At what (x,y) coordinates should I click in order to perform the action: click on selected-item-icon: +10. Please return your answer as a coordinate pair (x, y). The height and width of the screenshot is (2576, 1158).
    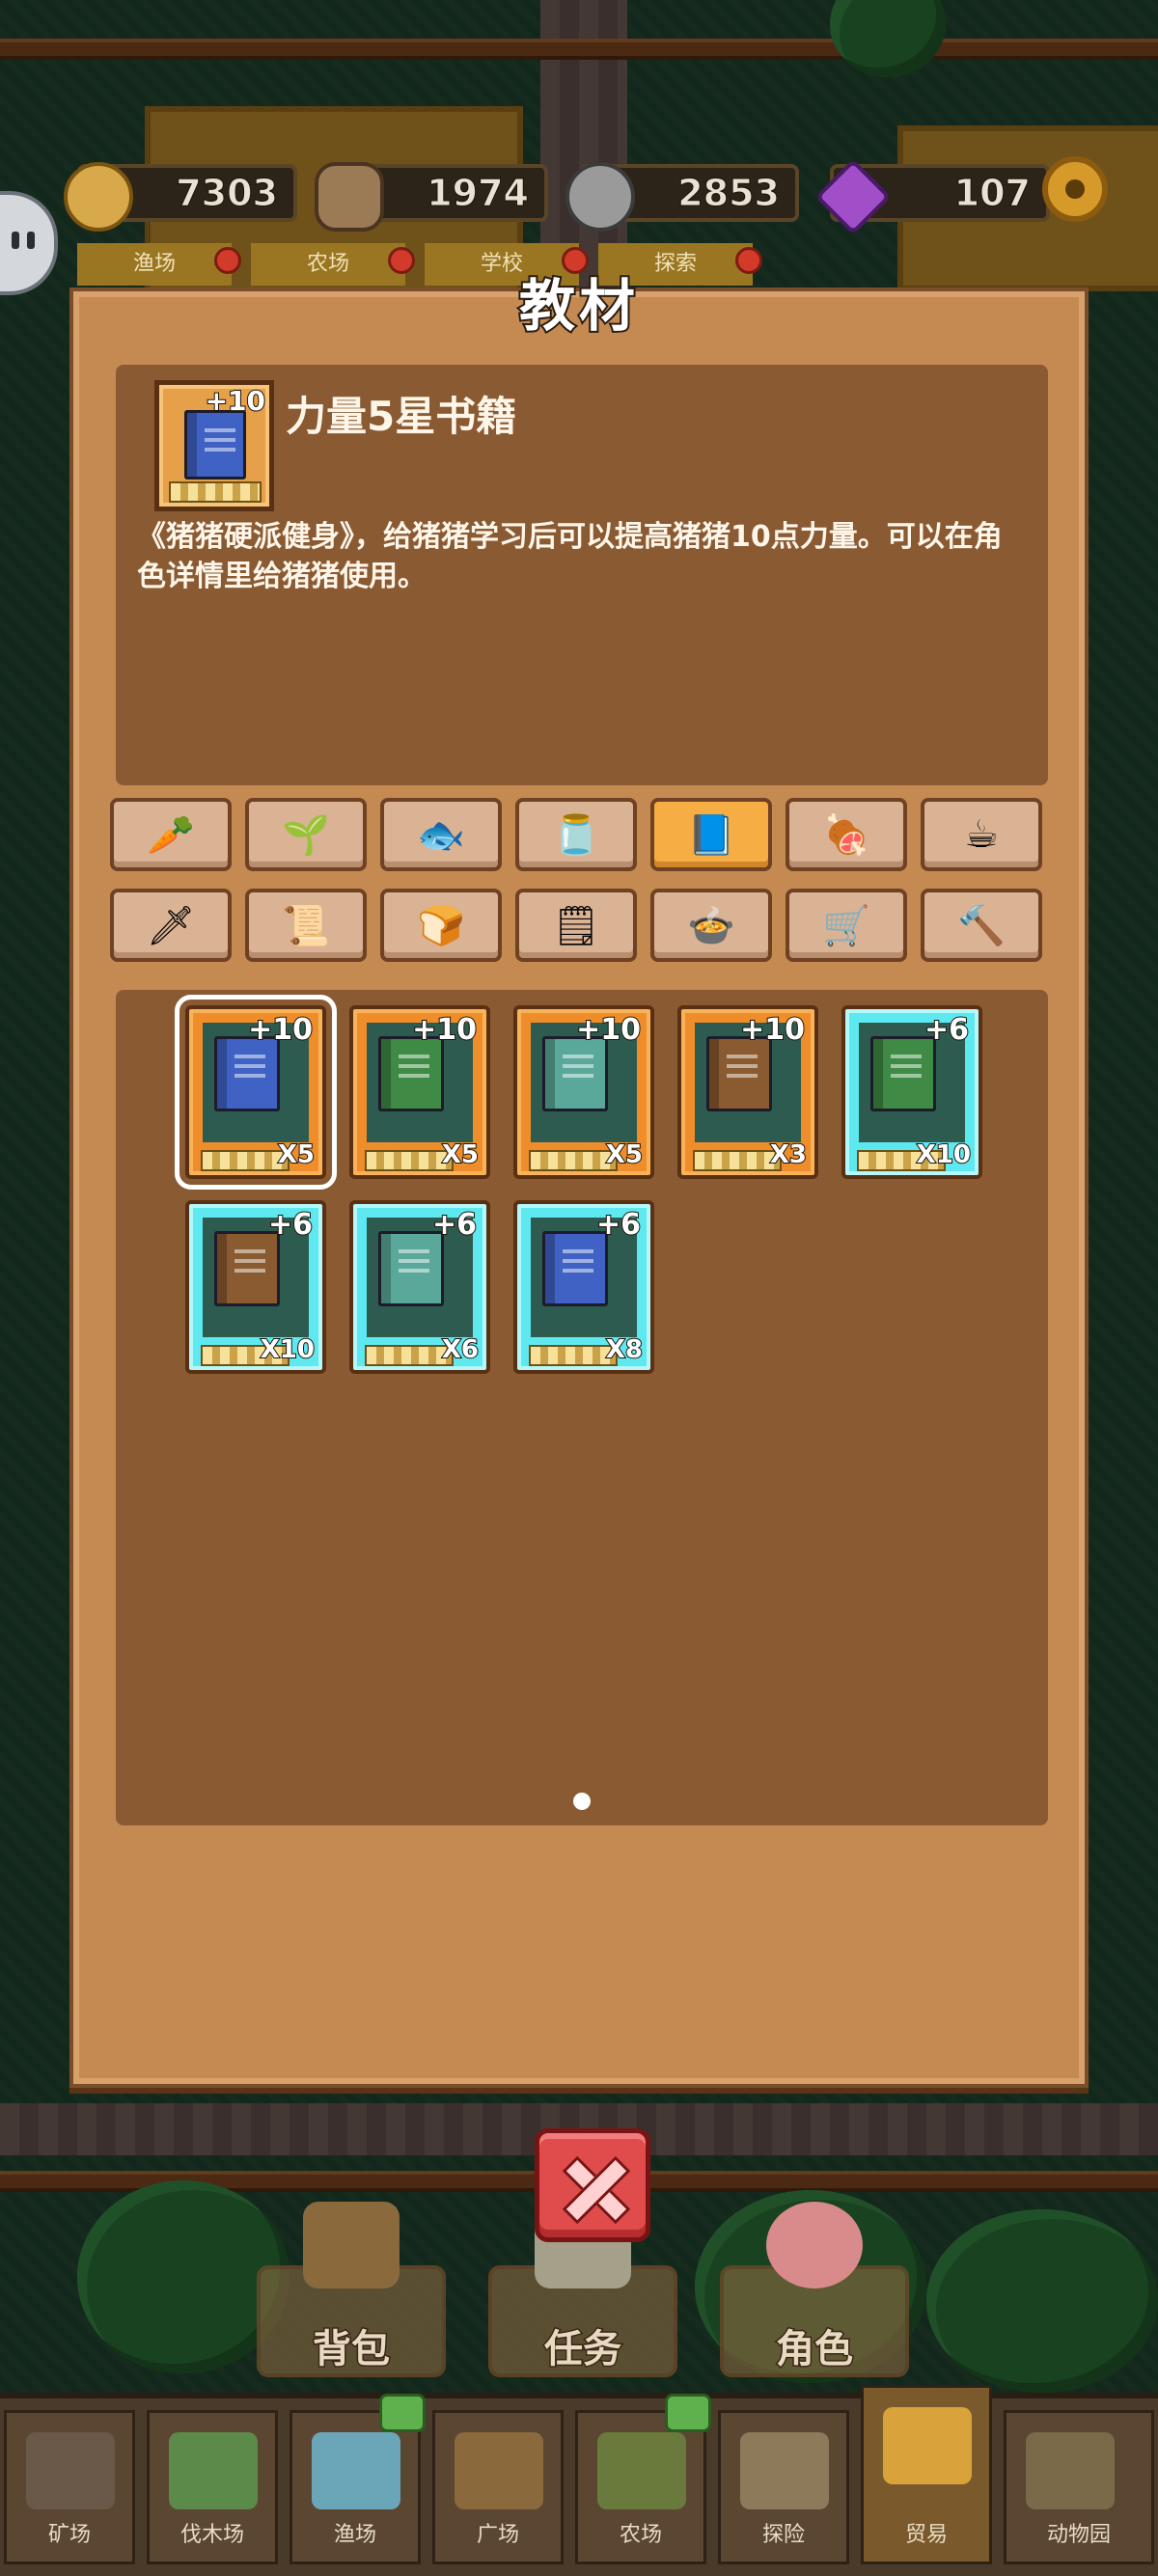
    Looking at the image, I should click on (214, 445).